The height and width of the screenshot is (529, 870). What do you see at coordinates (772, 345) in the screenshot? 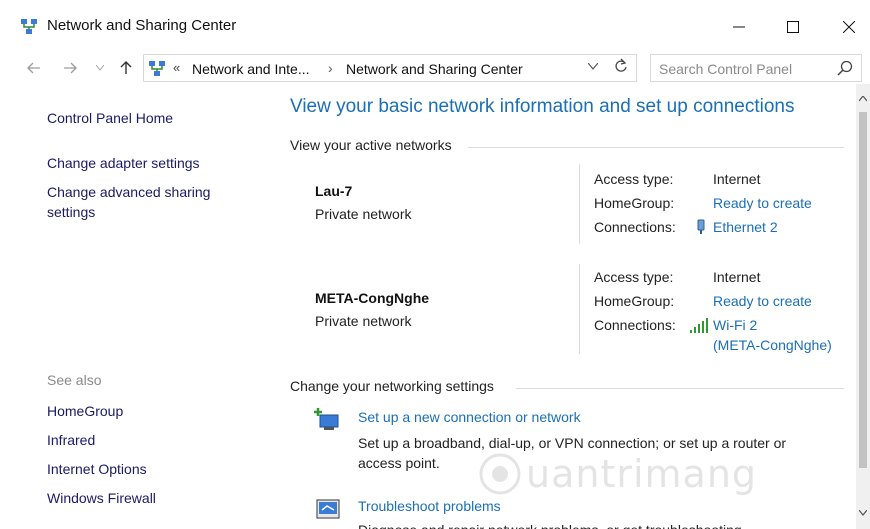
I see `connection-link-wifi-ssid: (META-CongNghe)` at bounding box center [772, 345].